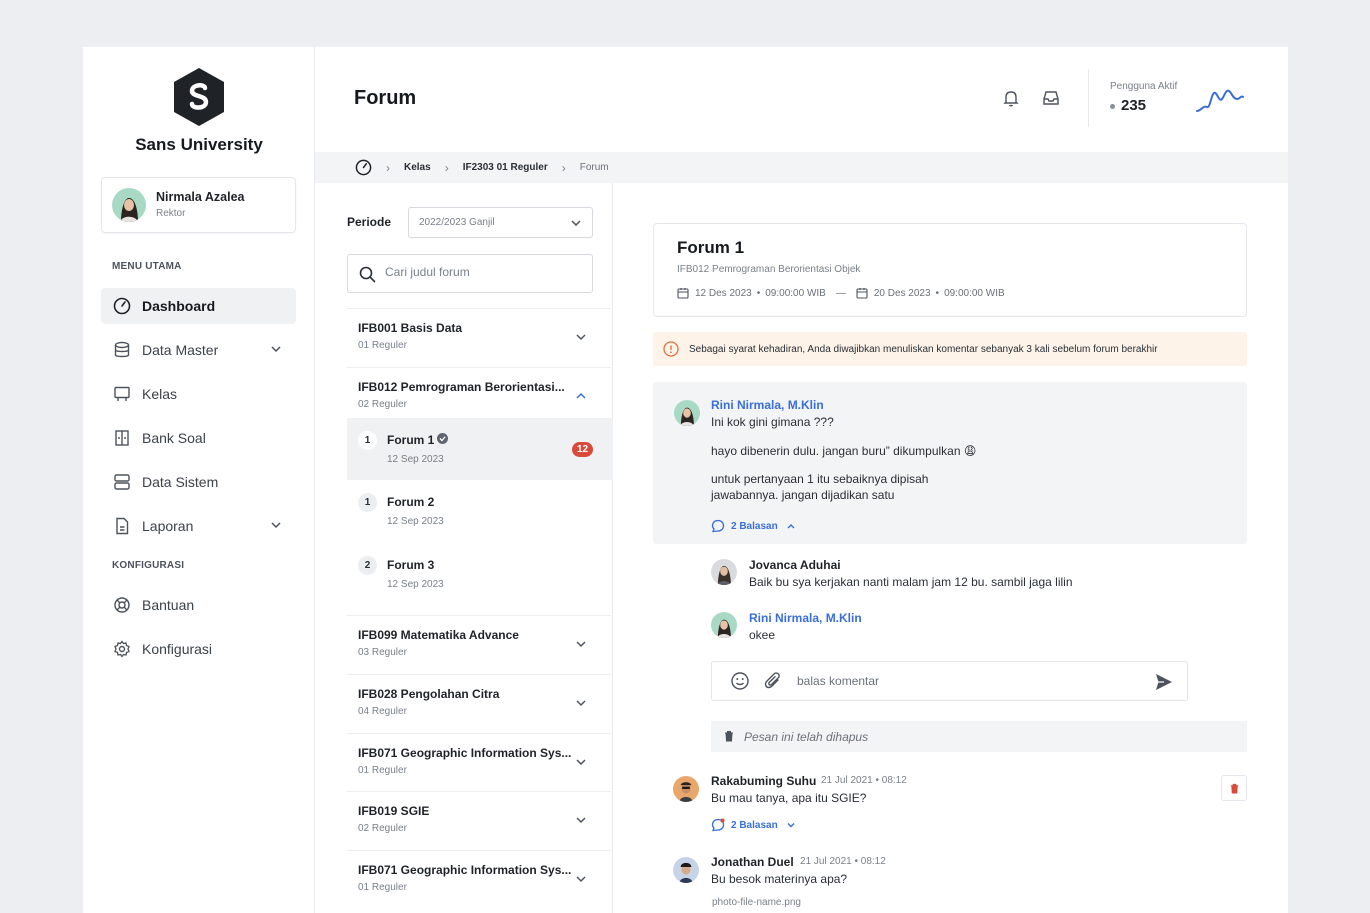 This screenshot has width=1370, height=913. What do you see at coordinates (367, 274) in the screenshot?
I see `search-icon` at bounding box center [367, 274].